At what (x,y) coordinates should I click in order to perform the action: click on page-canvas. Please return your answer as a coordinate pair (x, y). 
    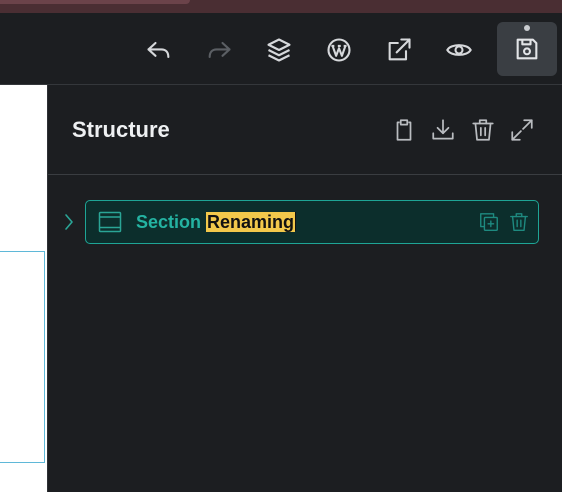
    Looking at the image, I should click on (23, 288).